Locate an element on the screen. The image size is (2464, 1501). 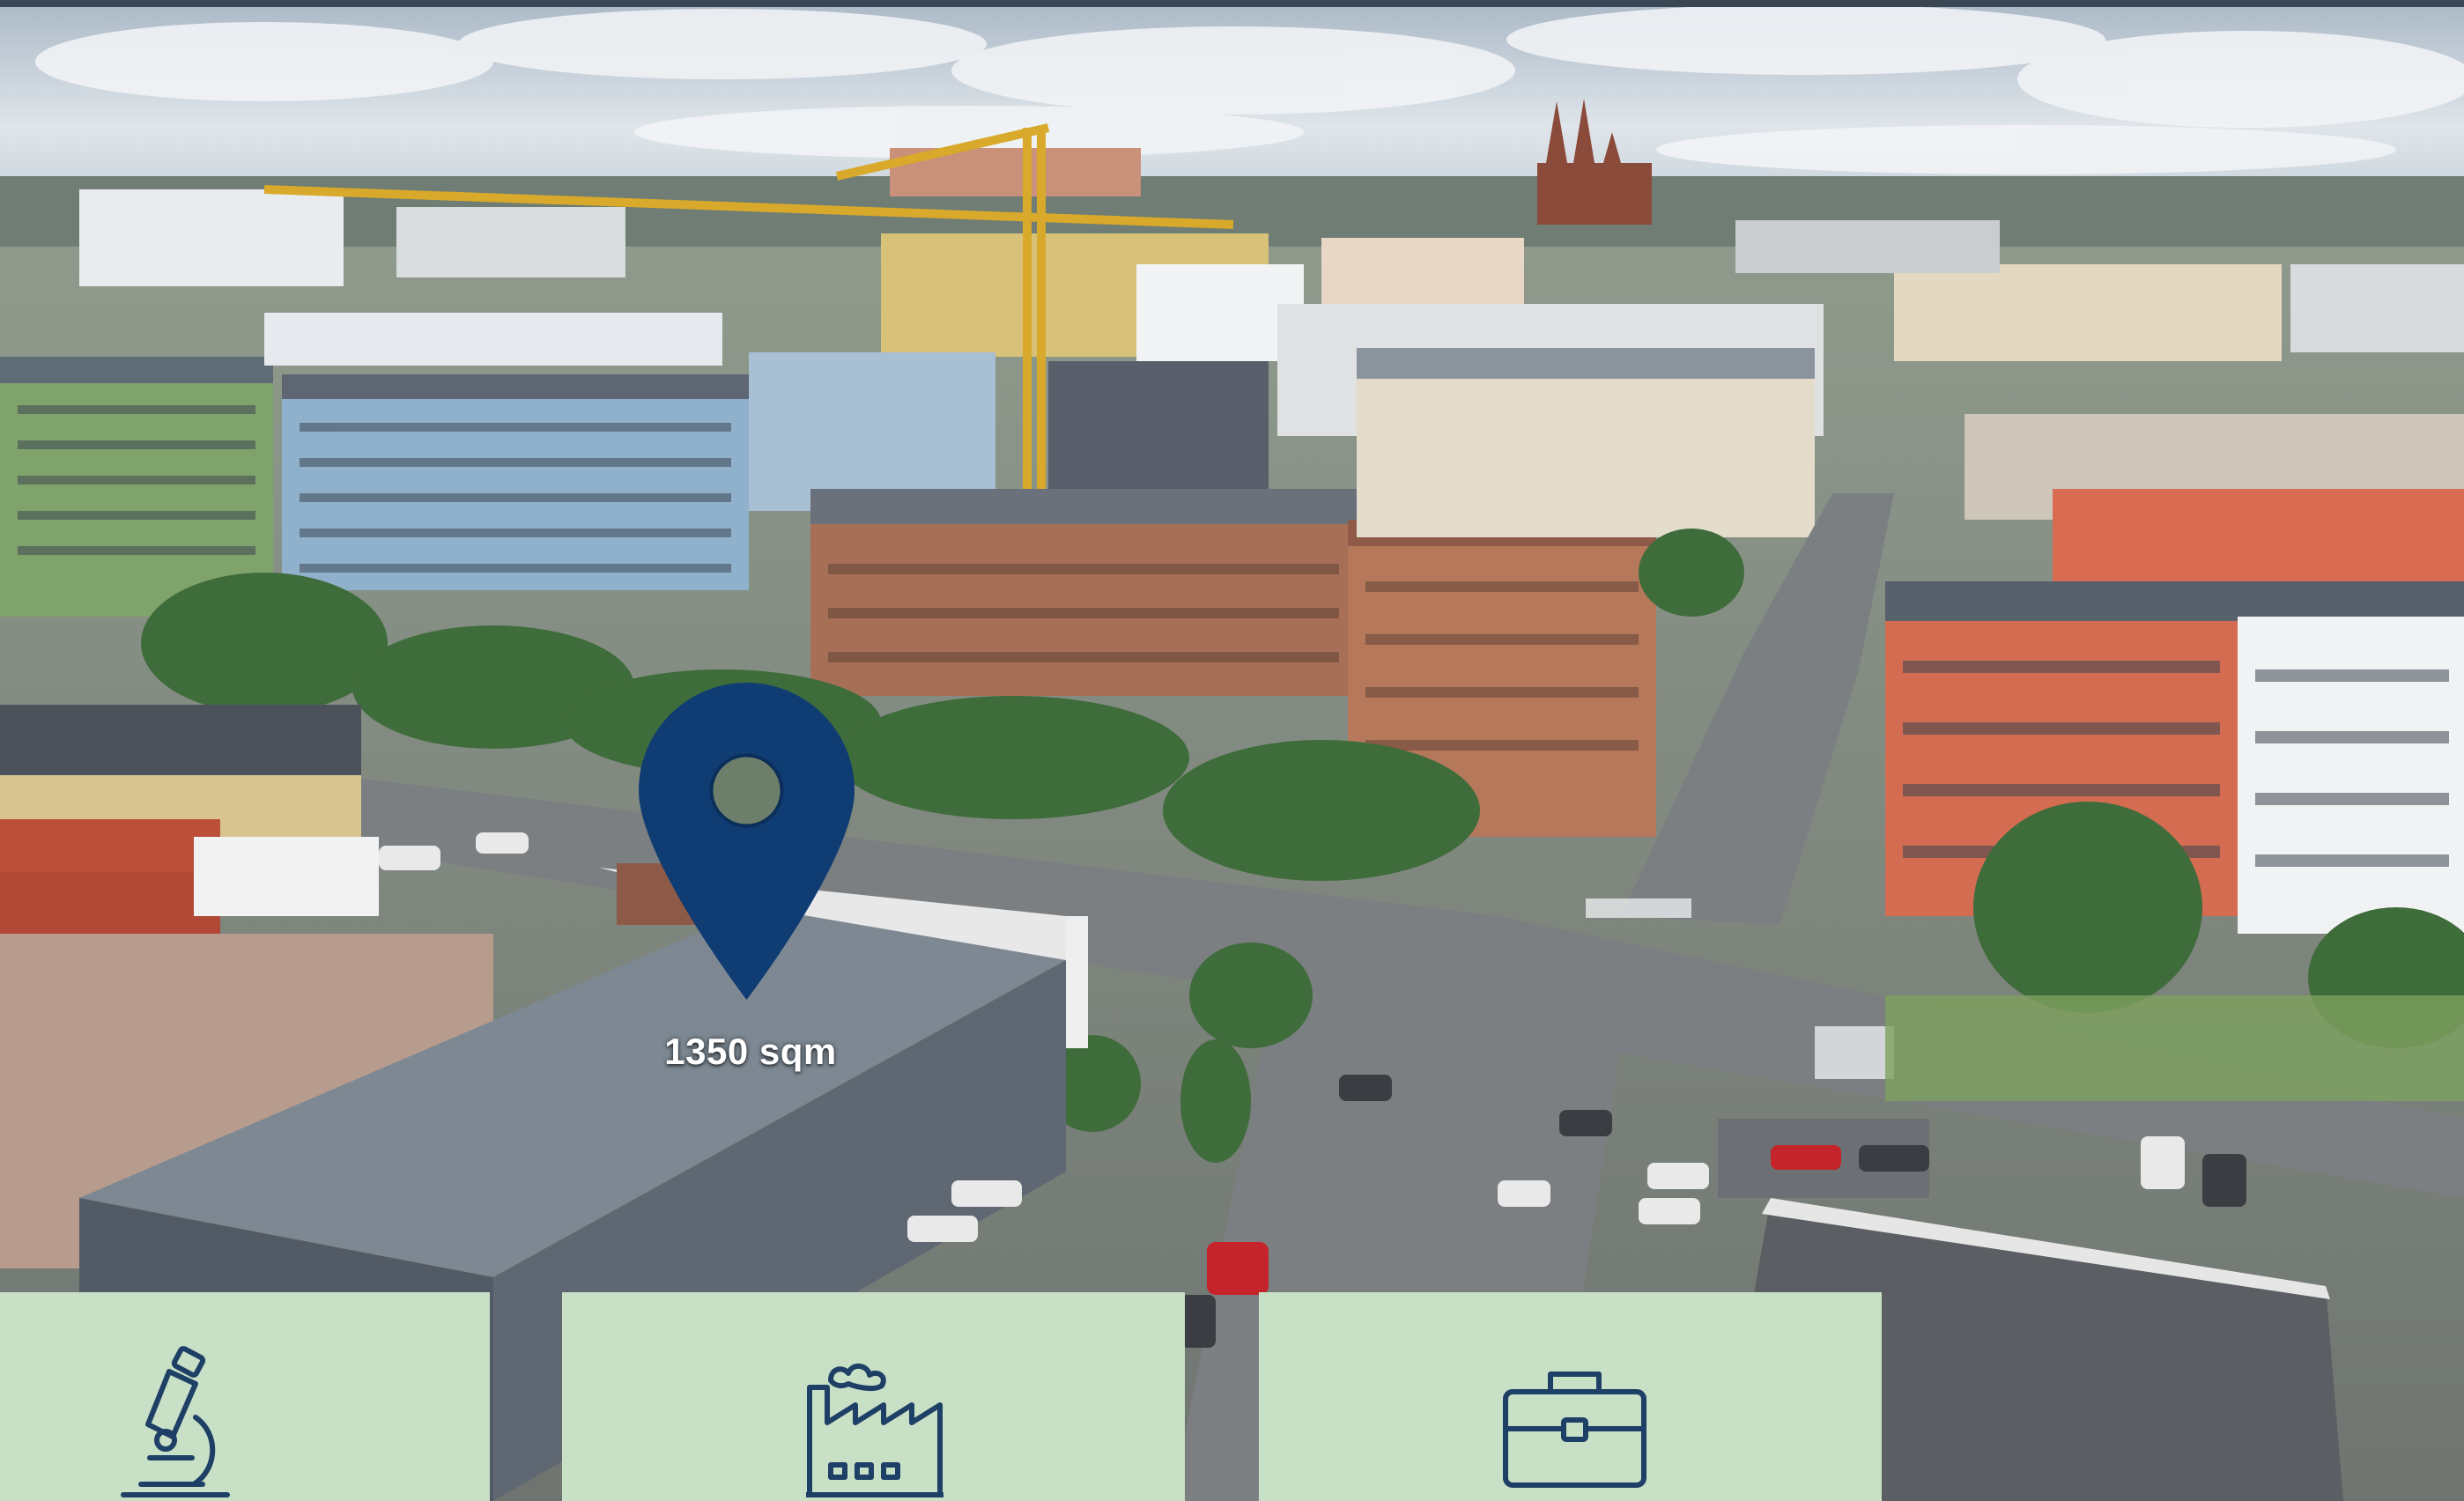
card-office is located at coordinates (1571, 1396).